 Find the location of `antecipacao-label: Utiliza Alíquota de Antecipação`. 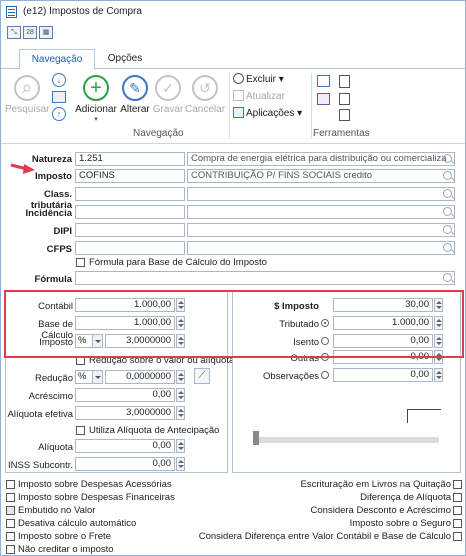

antecipacao-label: Utiliza Alíquota de Antecipação is located at coordinates (154, 430).